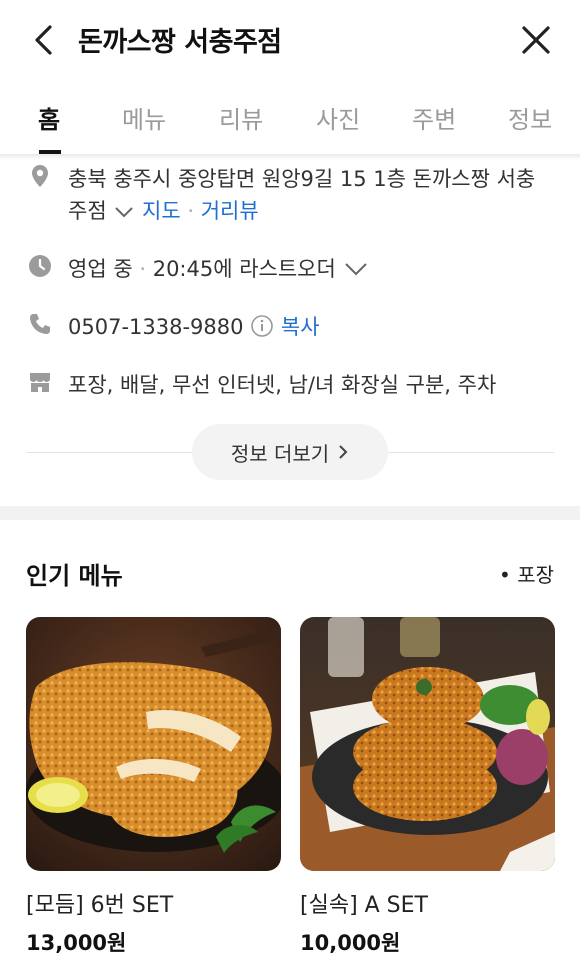 This screenshot has width=580, height=953. What do you see at coordinates (40, 266) in the screenshot?
I see `clock-icon` at bounding box center [40, 266].